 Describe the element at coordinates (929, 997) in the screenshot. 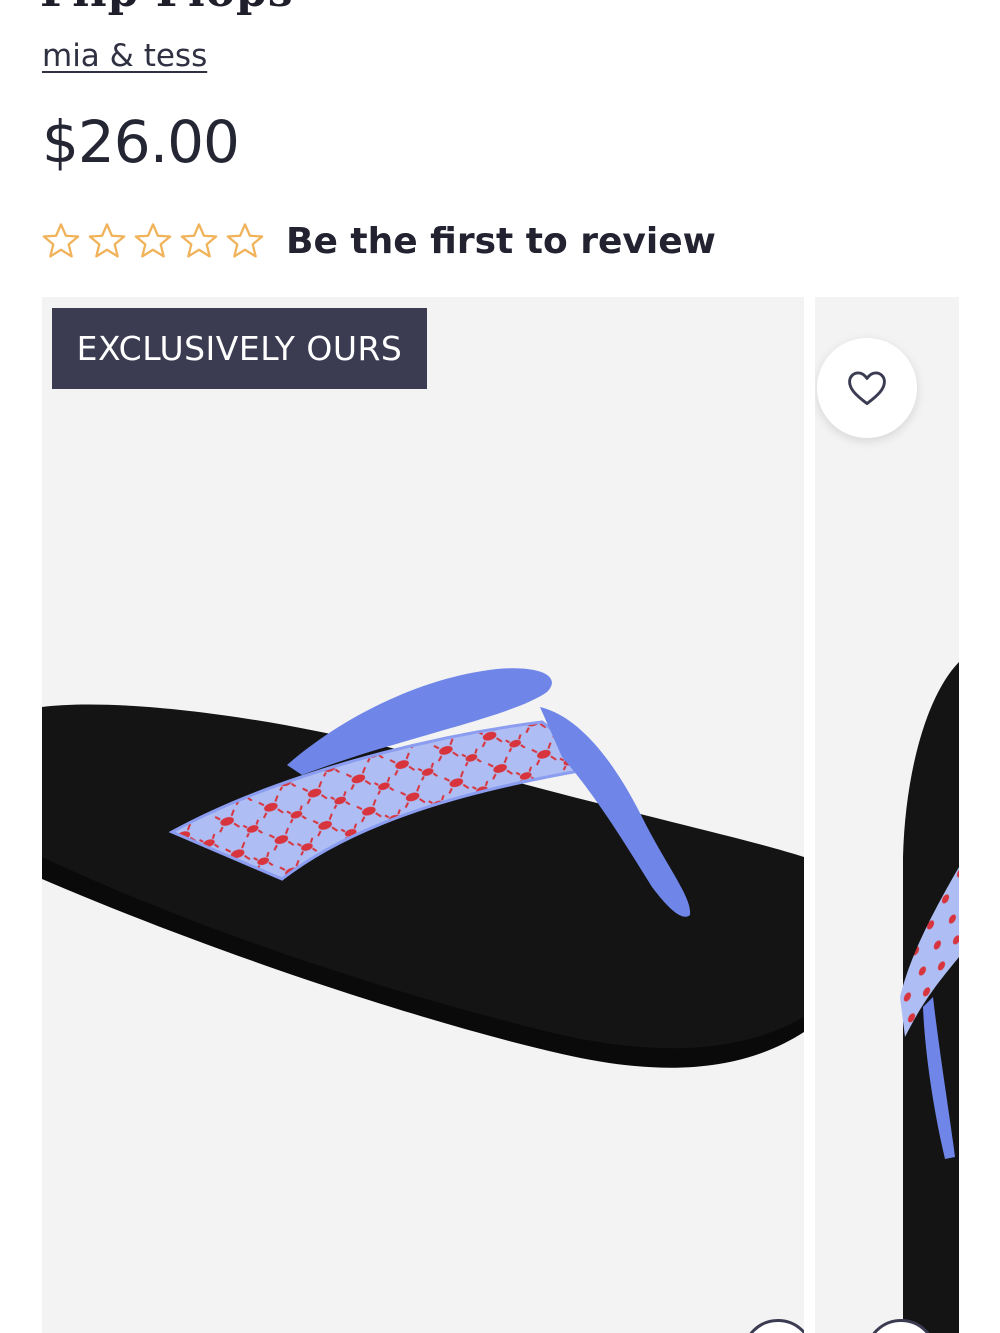

I see `flip-flop-image-alt` at that location.